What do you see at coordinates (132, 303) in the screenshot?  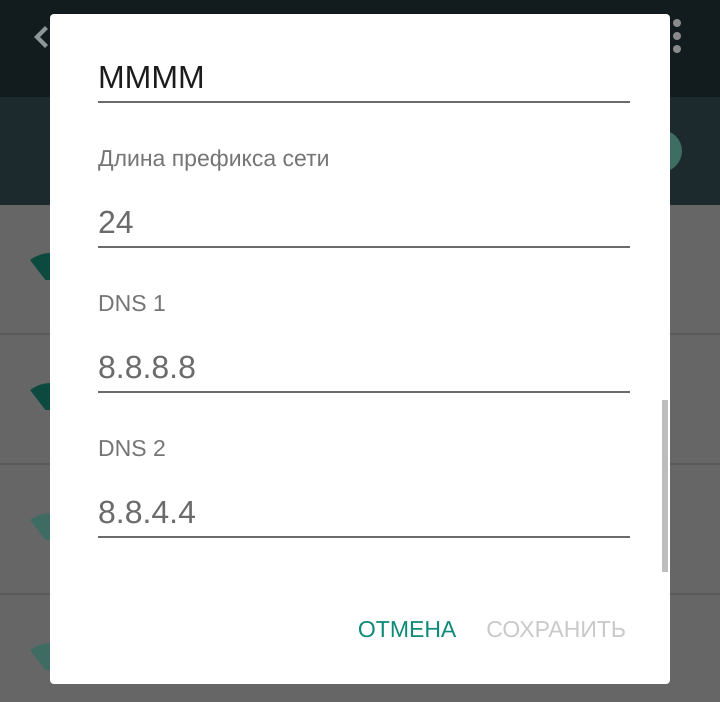 I see `field-label: DNS 1` at bounding box center [132, 303].